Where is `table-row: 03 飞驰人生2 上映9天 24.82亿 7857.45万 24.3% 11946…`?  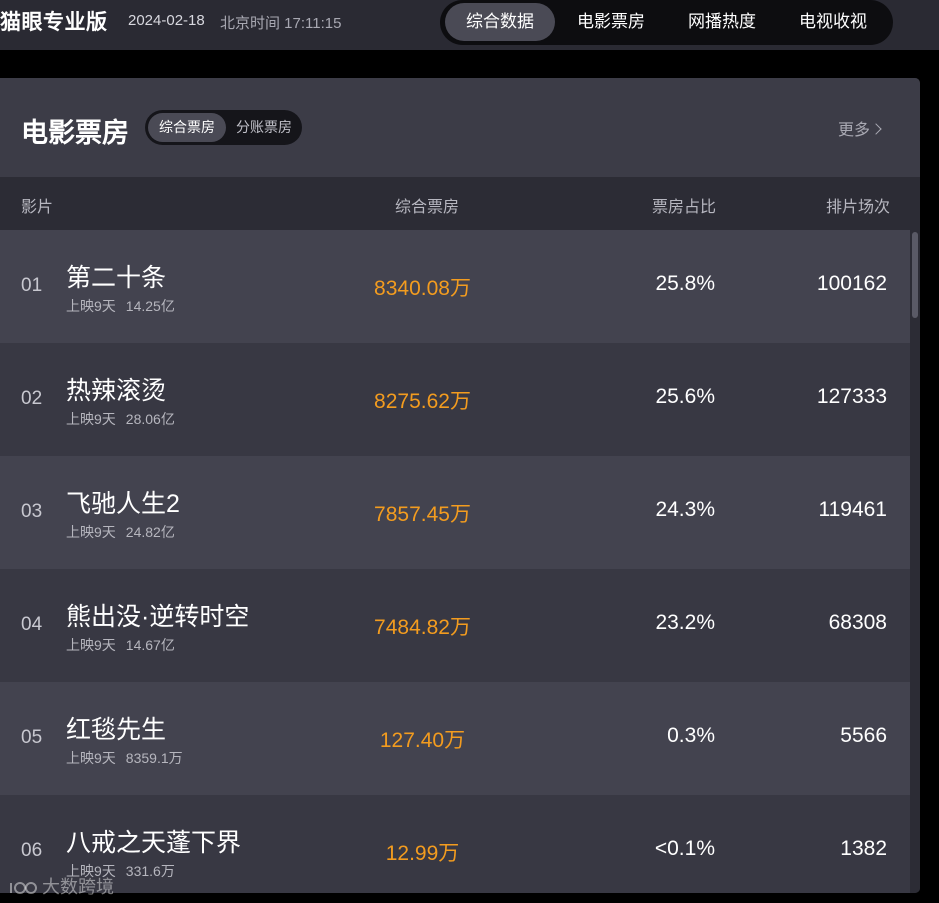
table-row: 03 飞驰人生2 上映9天 24.82亿 7857.45万 24.3% 11946… is located at coordinates (455, 512).